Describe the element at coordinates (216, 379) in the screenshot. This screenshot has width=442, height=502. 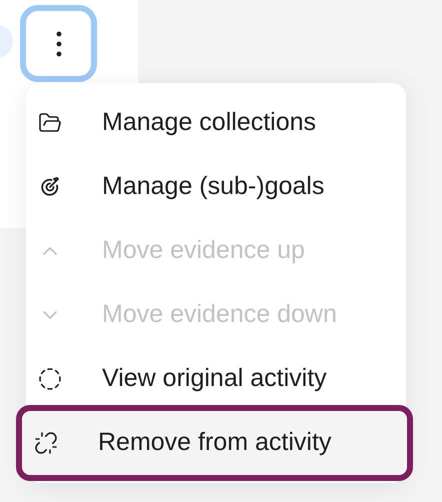
I see `menu-item: View original activity` at that location.